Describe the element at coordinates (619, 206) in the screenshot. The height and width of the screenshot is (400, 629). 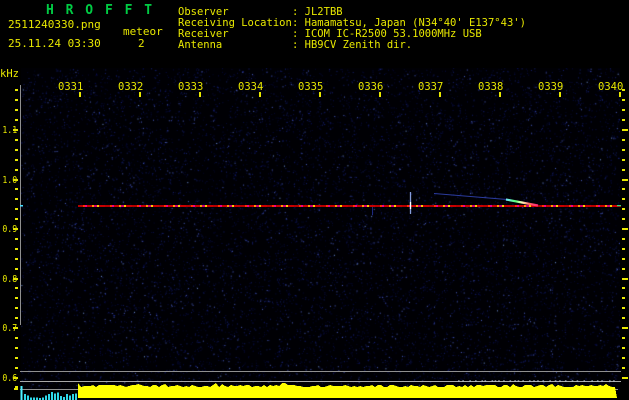
I see `carrier-line-end-cap` at that location.